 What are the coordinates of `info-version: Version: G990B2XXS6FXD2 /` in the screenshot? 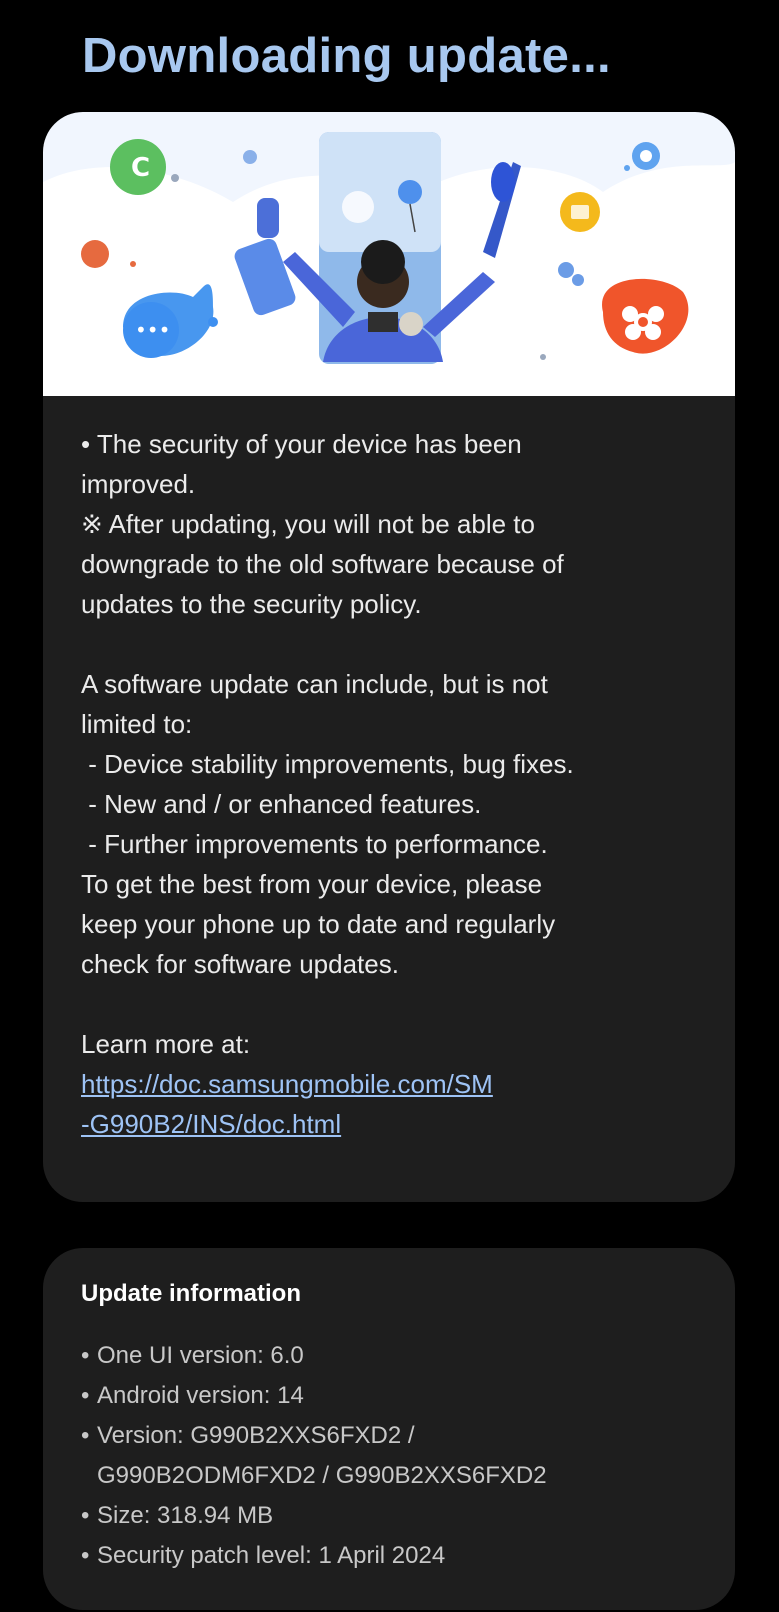 It's located at (401, 1436).